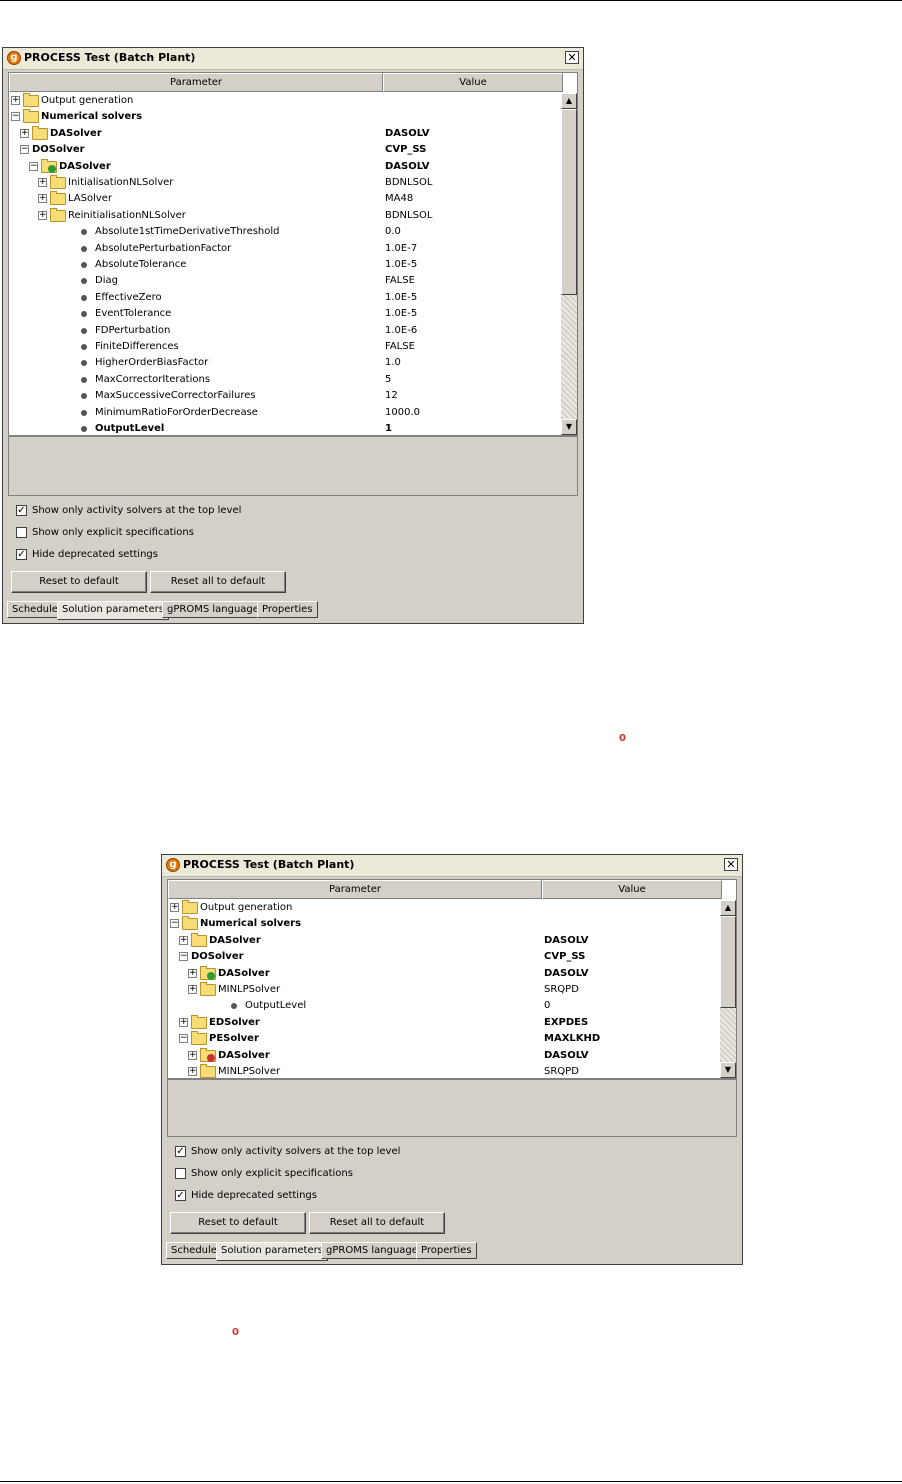 This screenshot has height=1484, width=902. What do you see at coordinates (289, 215) in the screenshot?
I see `tree-row: + ReinitialisationNLSolver BDNLSOL` at bounding box center [289, 215].